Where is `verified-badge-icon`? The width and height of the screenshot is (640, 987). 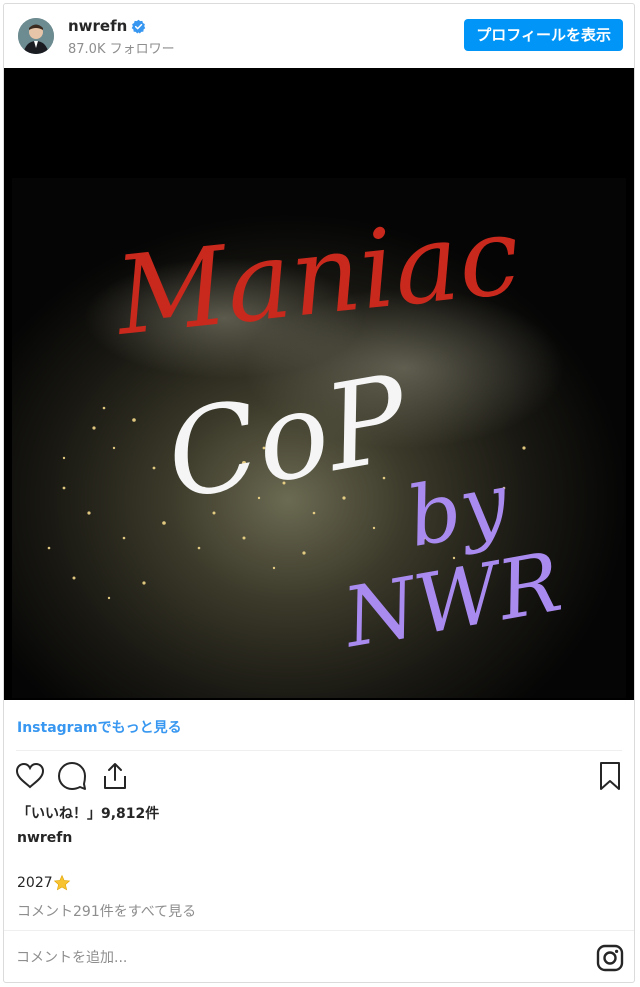 verified-badge-icon is located at coordinates (139, 26).